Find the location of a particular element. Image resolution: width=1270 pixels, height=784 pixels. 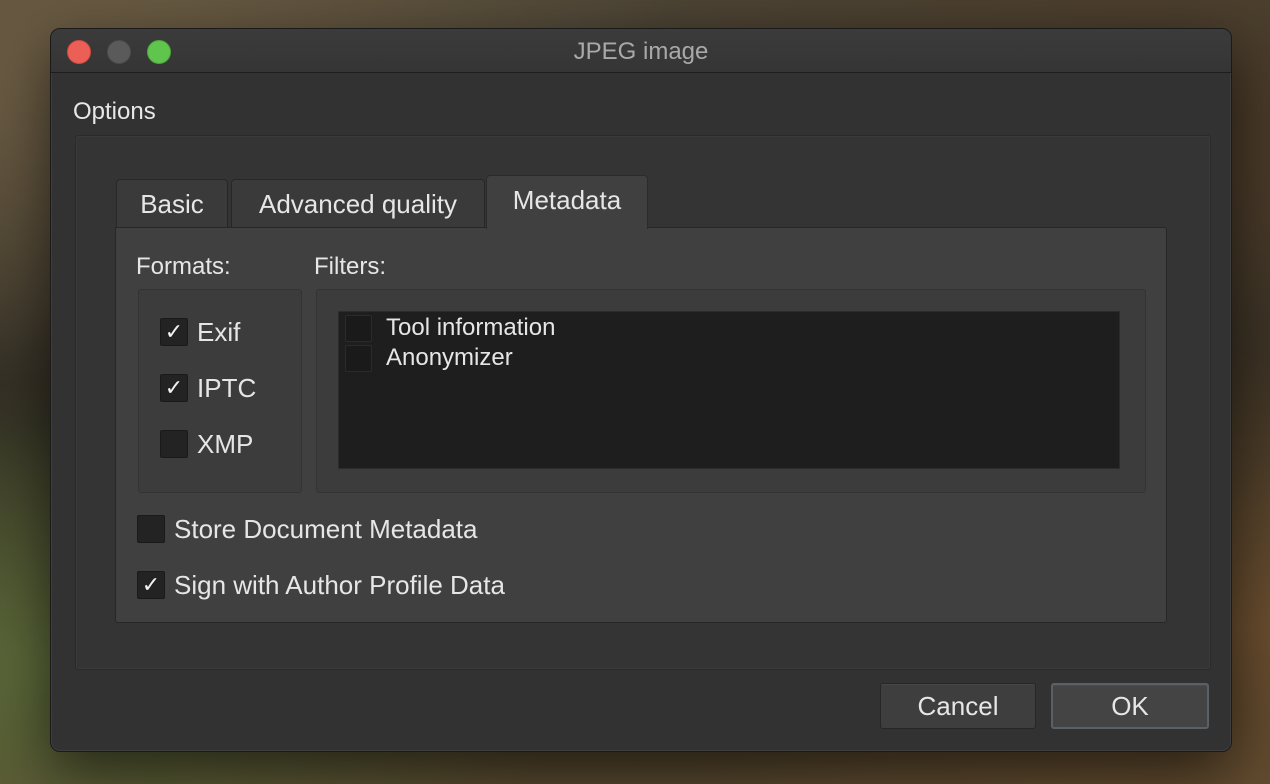

tool-information-checkbox is located at coordinates (358, 328).